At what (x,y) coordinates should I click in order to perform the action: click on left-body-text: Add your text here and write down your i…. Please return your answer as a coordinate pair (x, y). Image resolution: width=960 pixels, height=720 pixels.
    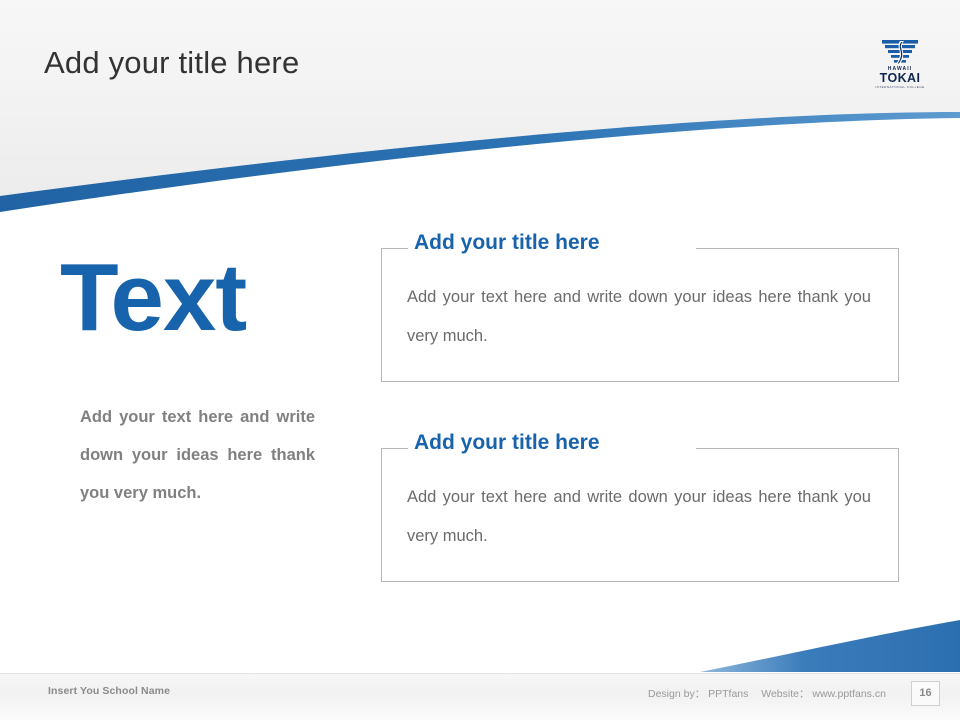
    Looking at the image, I should click on (197, 455).